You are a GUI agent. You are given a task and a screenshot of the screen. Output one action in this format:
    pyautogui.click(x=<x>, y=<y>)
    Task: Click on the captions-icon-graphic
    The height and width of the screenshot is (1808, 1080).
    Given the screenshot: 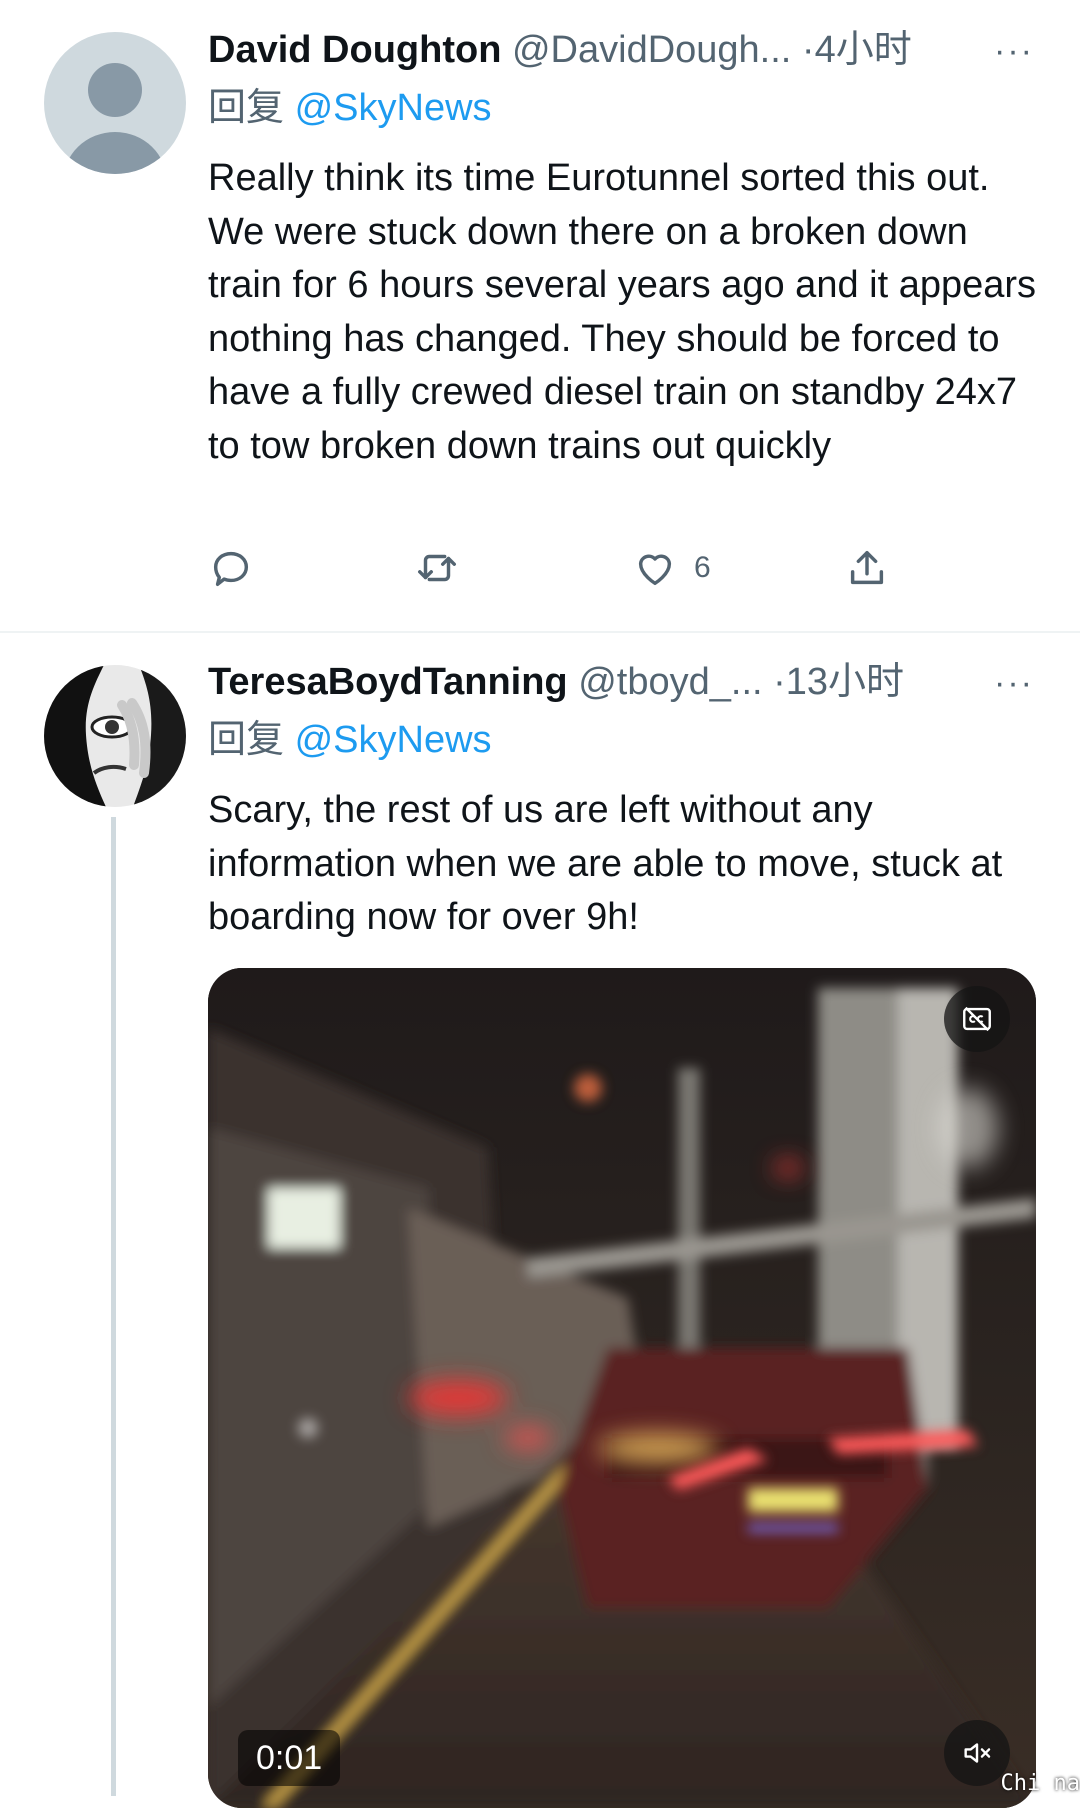 What is the action you would take?
    pyautogui.click(x=977, y=1019)
    